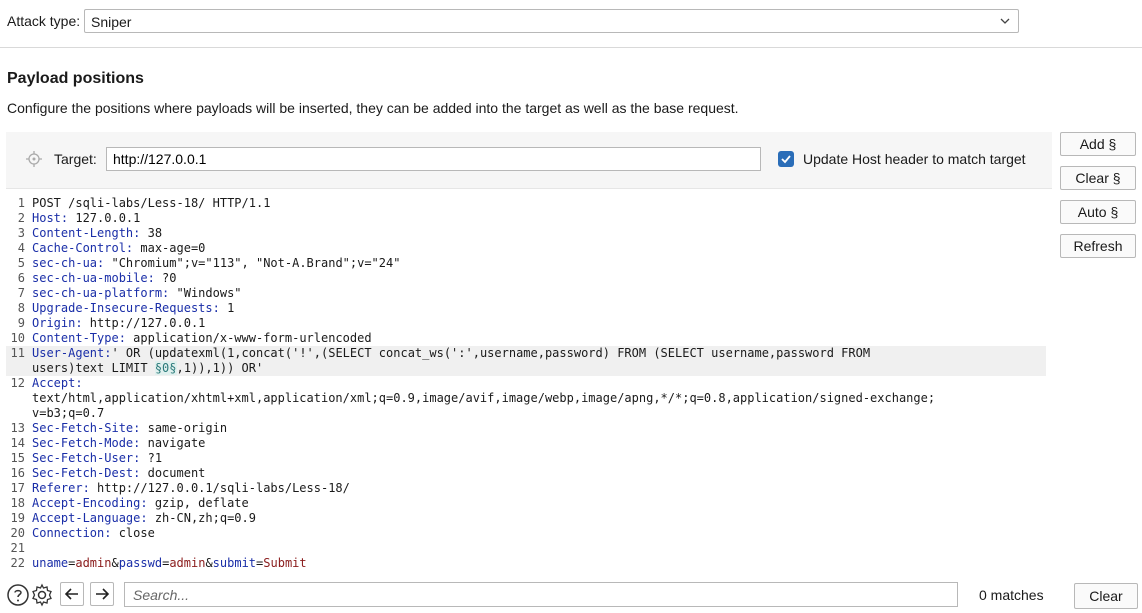 The width and height of the screenshot is (1142, 613). I want to click on header-name: Referer:, so click(61, 488).